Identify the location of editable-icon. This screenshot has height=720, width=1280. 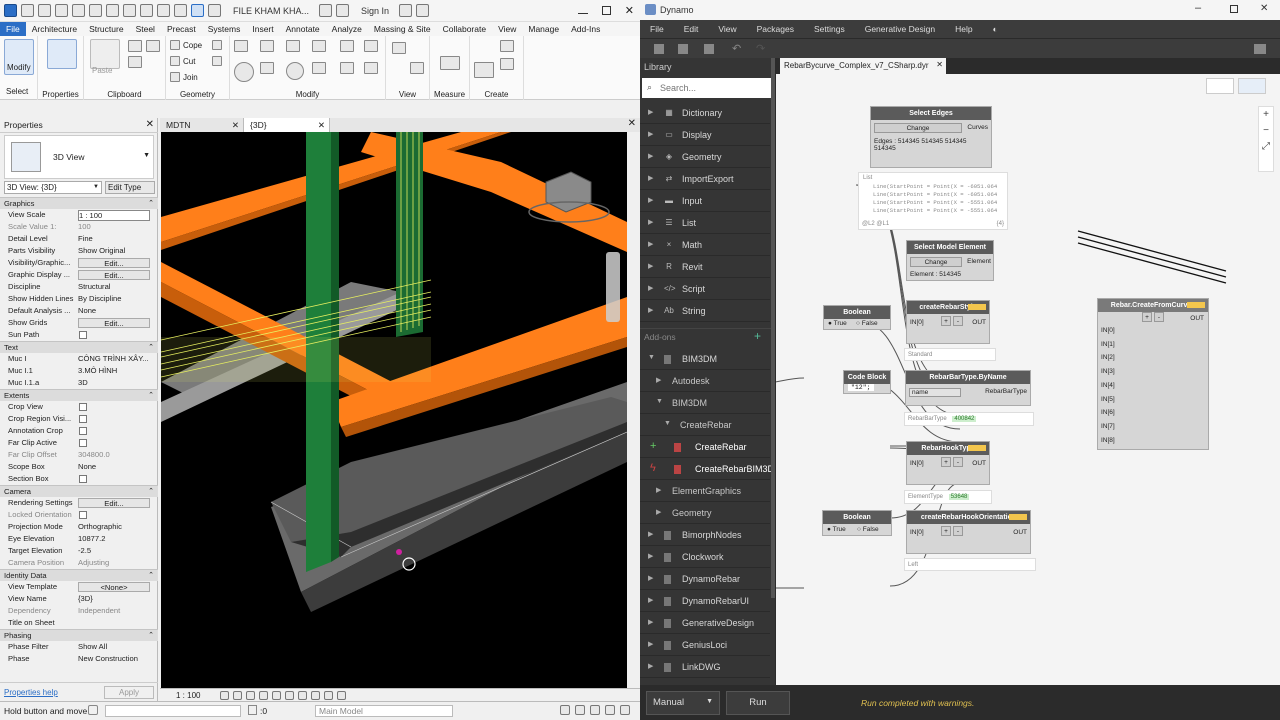
(252, 710).